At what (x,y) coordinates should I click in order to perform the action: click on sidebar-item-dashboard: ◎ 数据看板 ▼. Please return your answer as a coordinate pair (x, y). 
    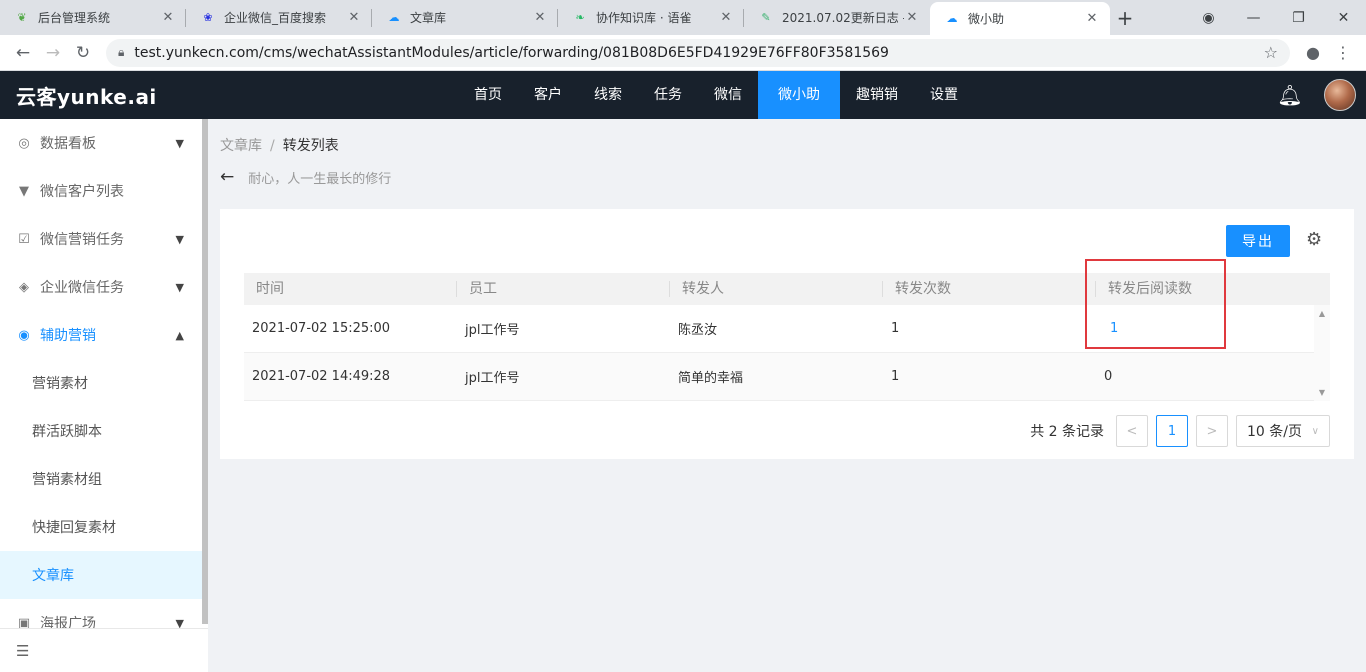
    Looking at the image, I should click on (104, 143).